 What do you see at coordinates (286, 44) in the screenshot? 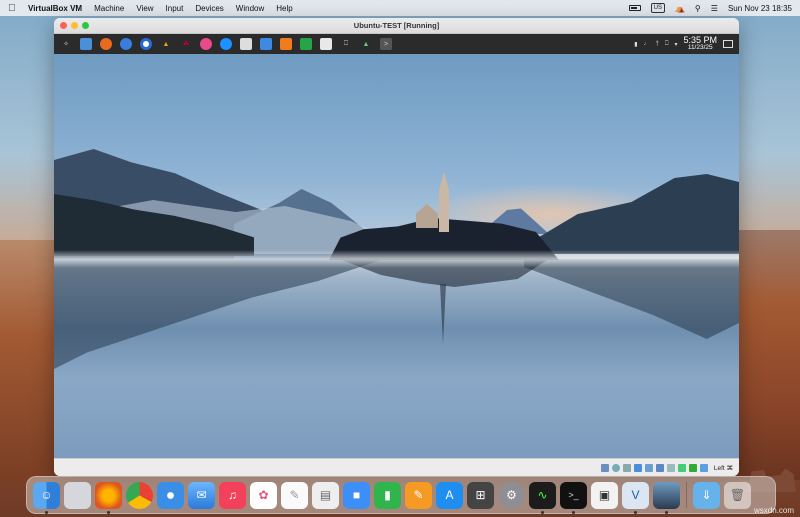
I see `presentation-icon` at bounding box center [286, 44].